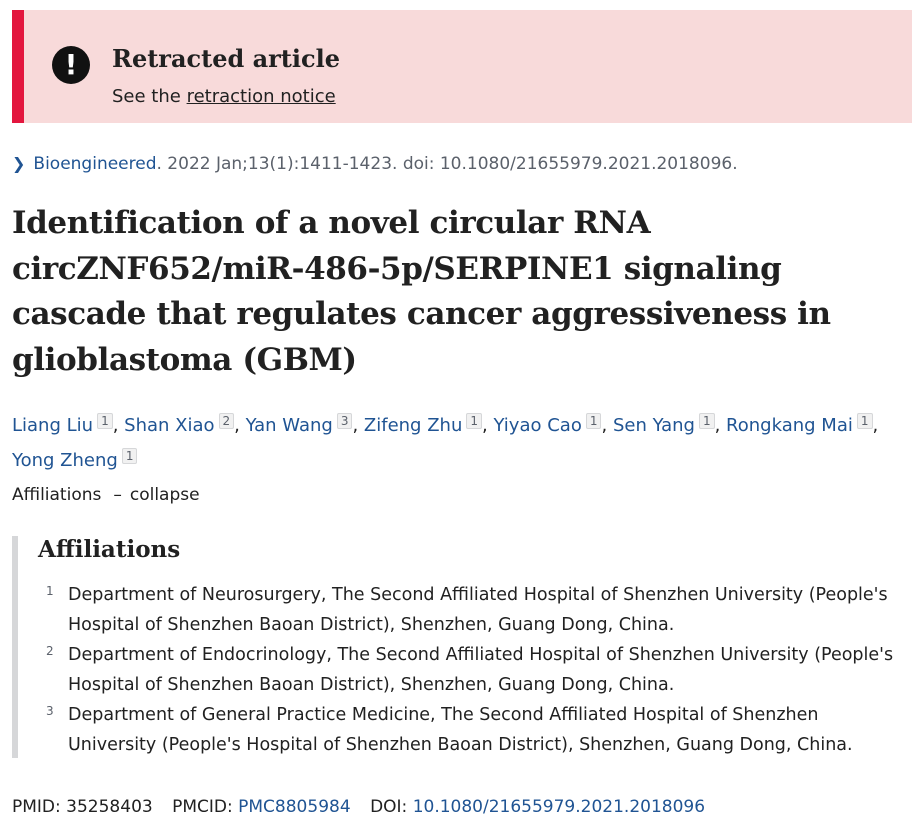 The height and width of the screenshot is (828, 920). What do you see at coordinates (559, 807) in the screenshot?
I see `doi-link: 10.1080/21655979.2021.2018096` at bounding box center [559, 807].